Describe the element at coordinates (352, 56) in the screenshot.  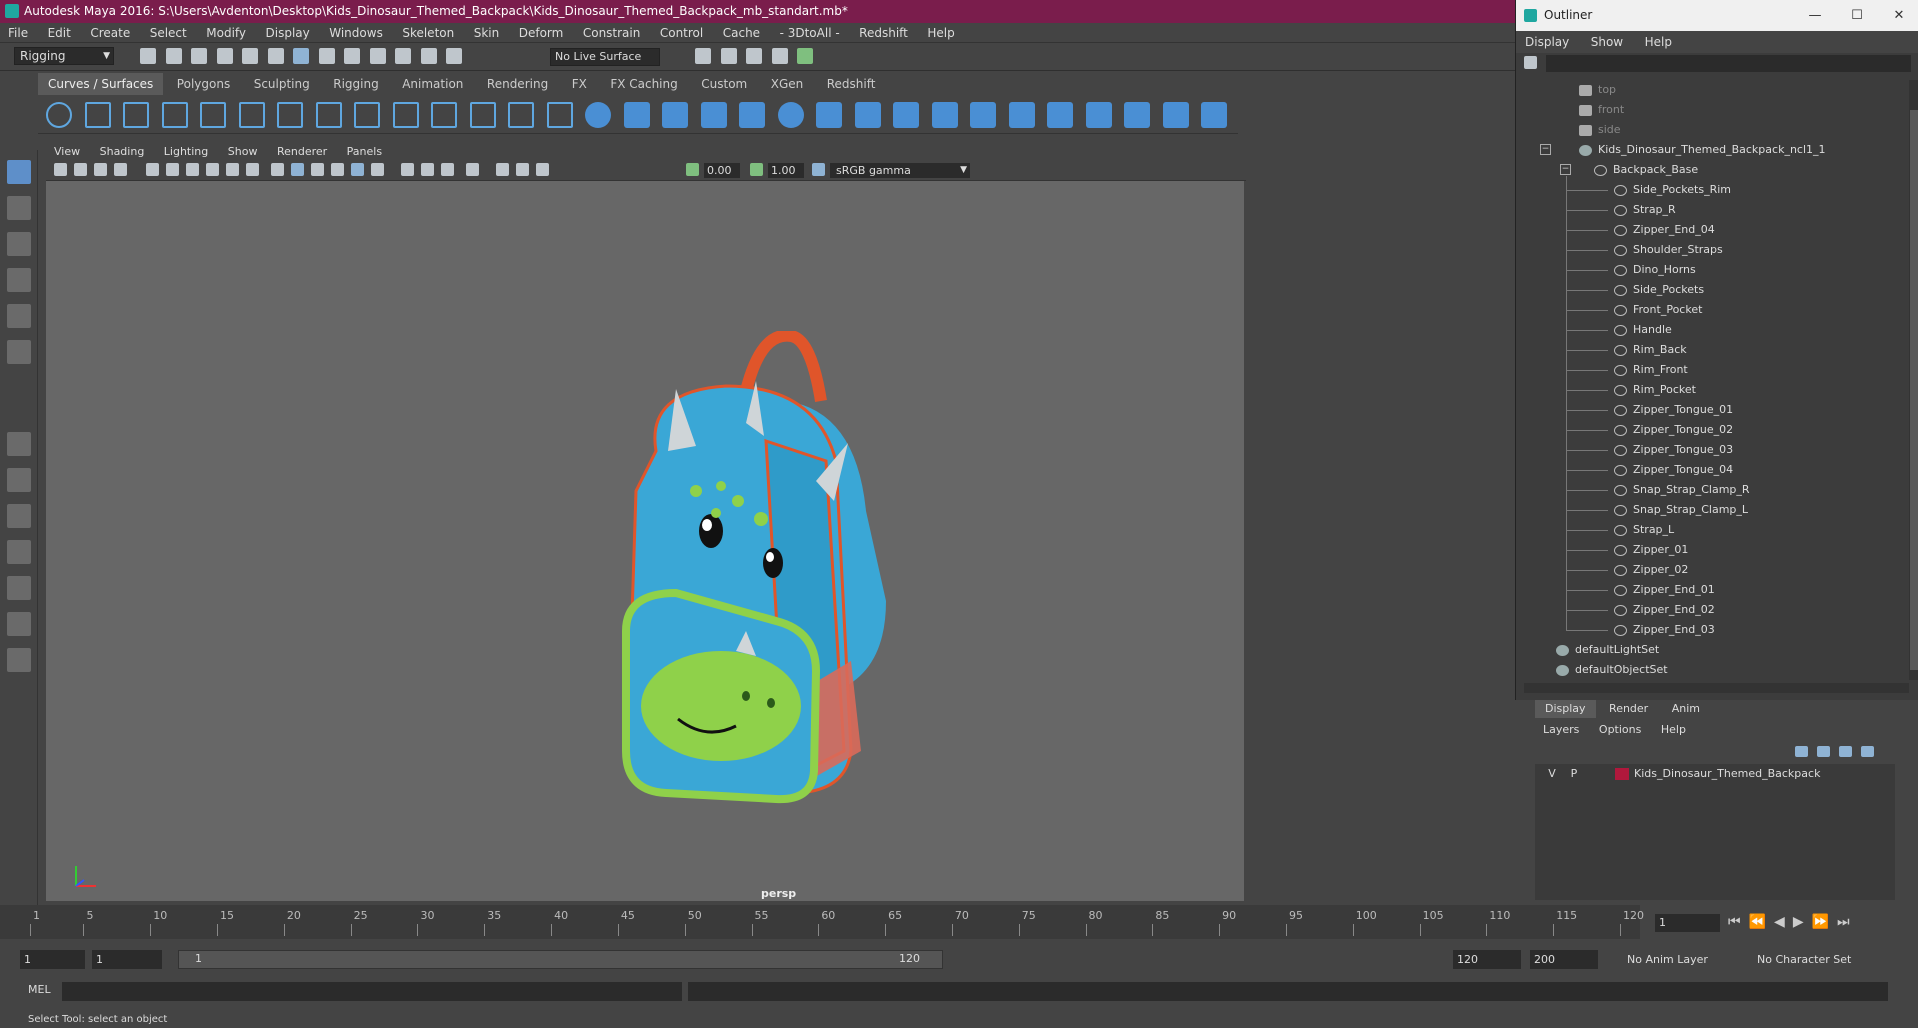
I see `snap-grid-icon` at that location.